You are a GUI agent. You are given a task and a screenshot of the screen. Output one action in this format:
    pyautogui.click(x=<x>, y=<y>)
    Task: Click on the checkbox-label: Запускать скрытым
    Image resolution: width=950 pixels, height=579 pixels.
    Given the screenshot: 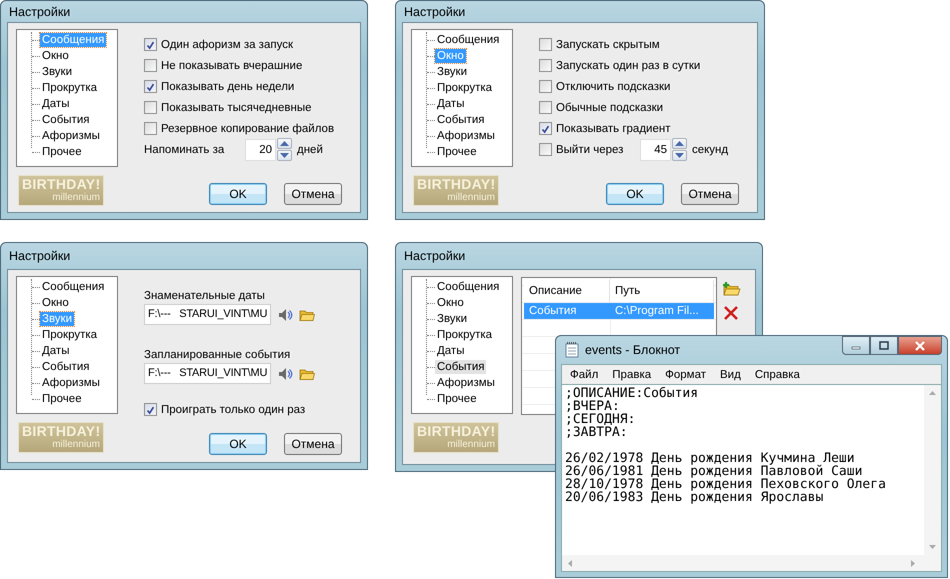 What is the action you would take?
    pyautogui.click(x=608, y=44)
    